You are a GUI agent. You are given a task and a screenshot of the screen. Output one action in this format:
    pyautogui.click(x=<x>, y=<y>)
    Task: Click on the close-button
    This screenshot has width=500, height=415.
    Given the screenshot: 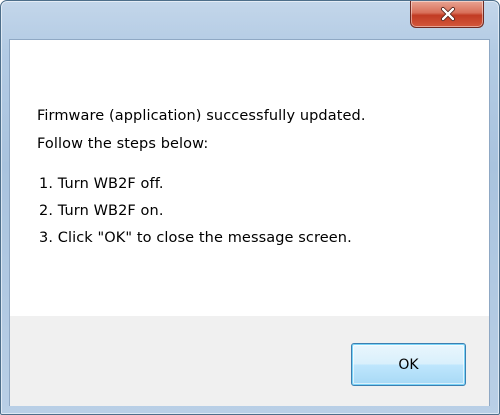 What is the action you would take?
    pyautogui.click(x=447, y=14)
    